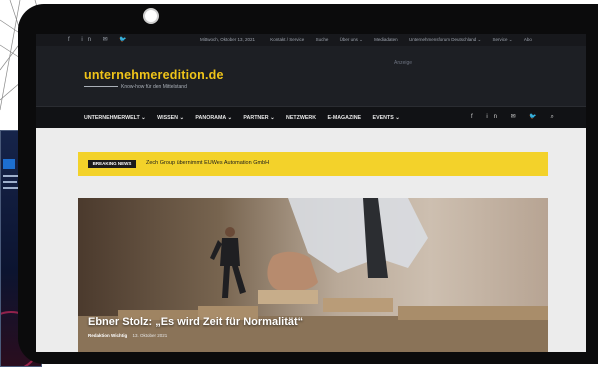 This screenshot has height=367, width=598. Describe the element at coordinates (386, 118) in the screenshot. I see `nav-item-events: EVENTS ⌄` at that location.